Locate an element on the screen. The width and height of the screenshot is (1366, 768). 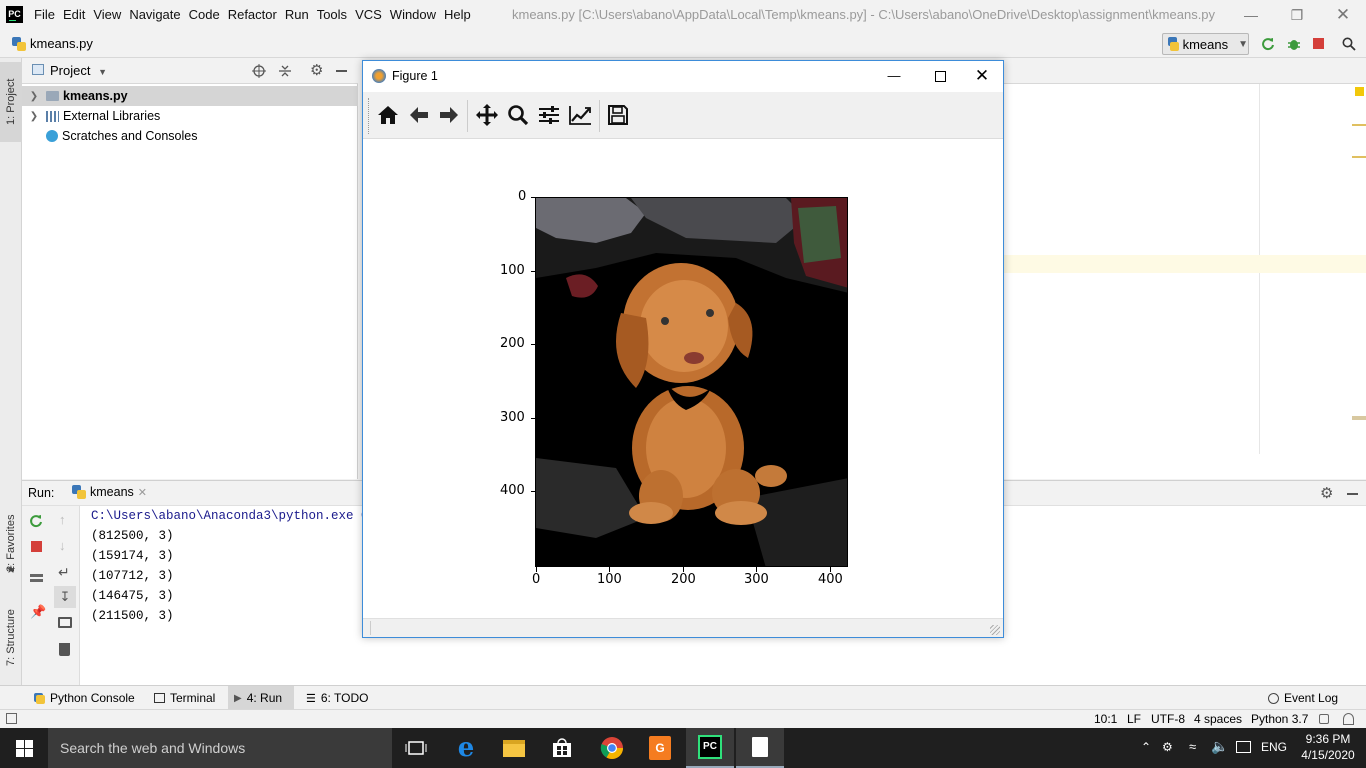
figure-maximize-button is located at coordinates (940, 76).